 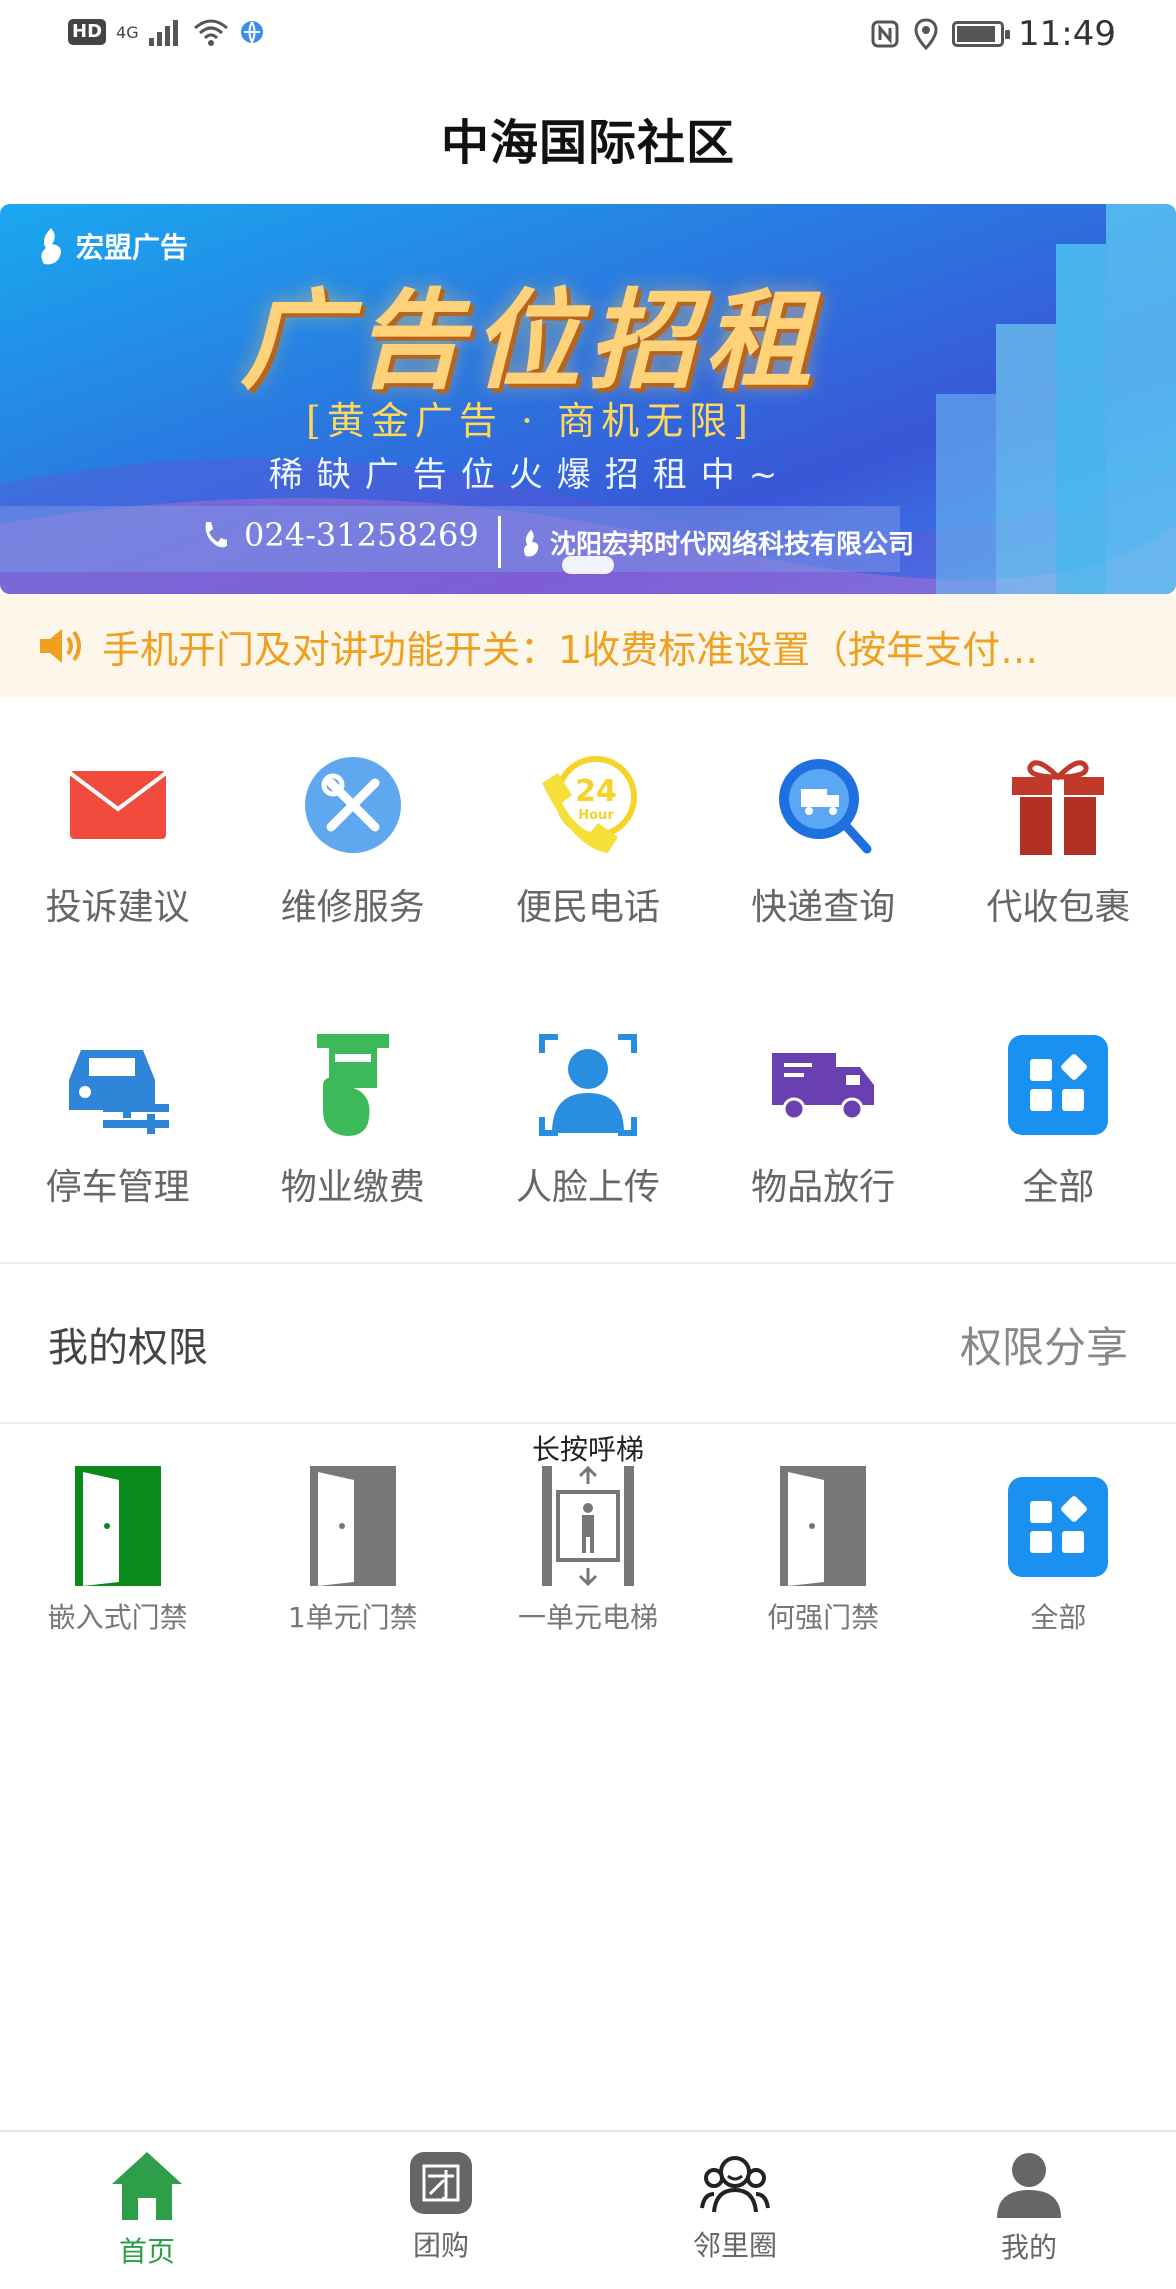 I want to click on hd-badge: HD, so click(x=87, y=32).